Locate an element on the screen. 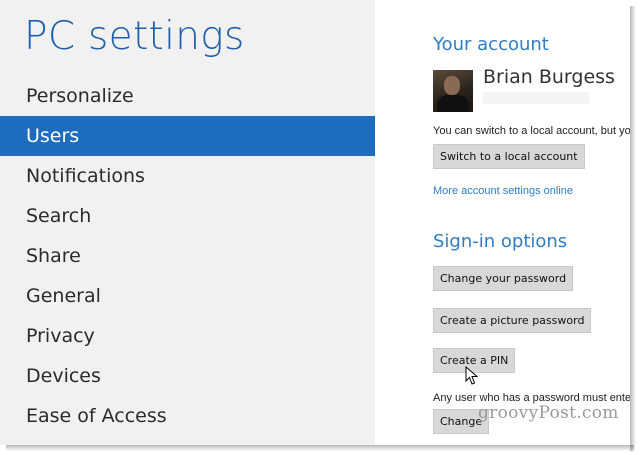 Image resolution: width=640 pixels, height=455 pixels. sidebar-item-notifications: Notifications is located at coordinates (187, 176).